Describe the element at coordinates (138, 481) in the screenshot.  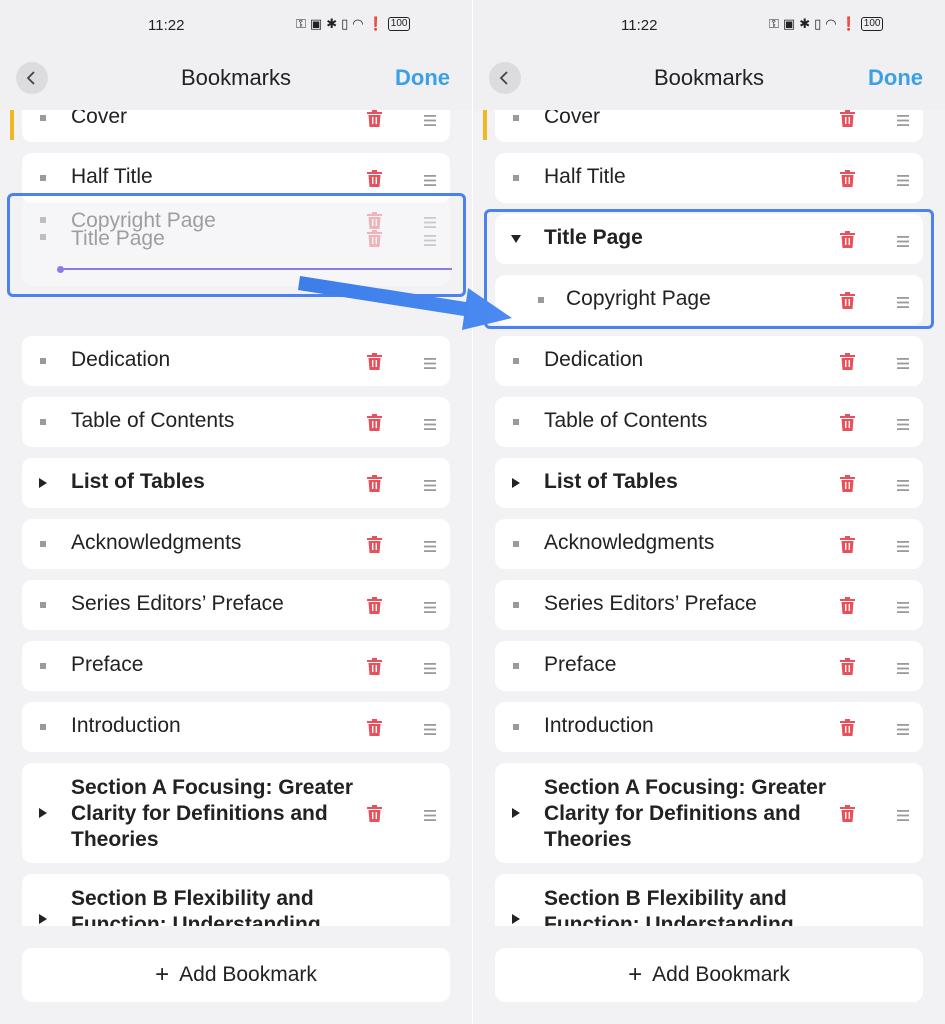
I see `bookmark-label: List of Tables` at that location.